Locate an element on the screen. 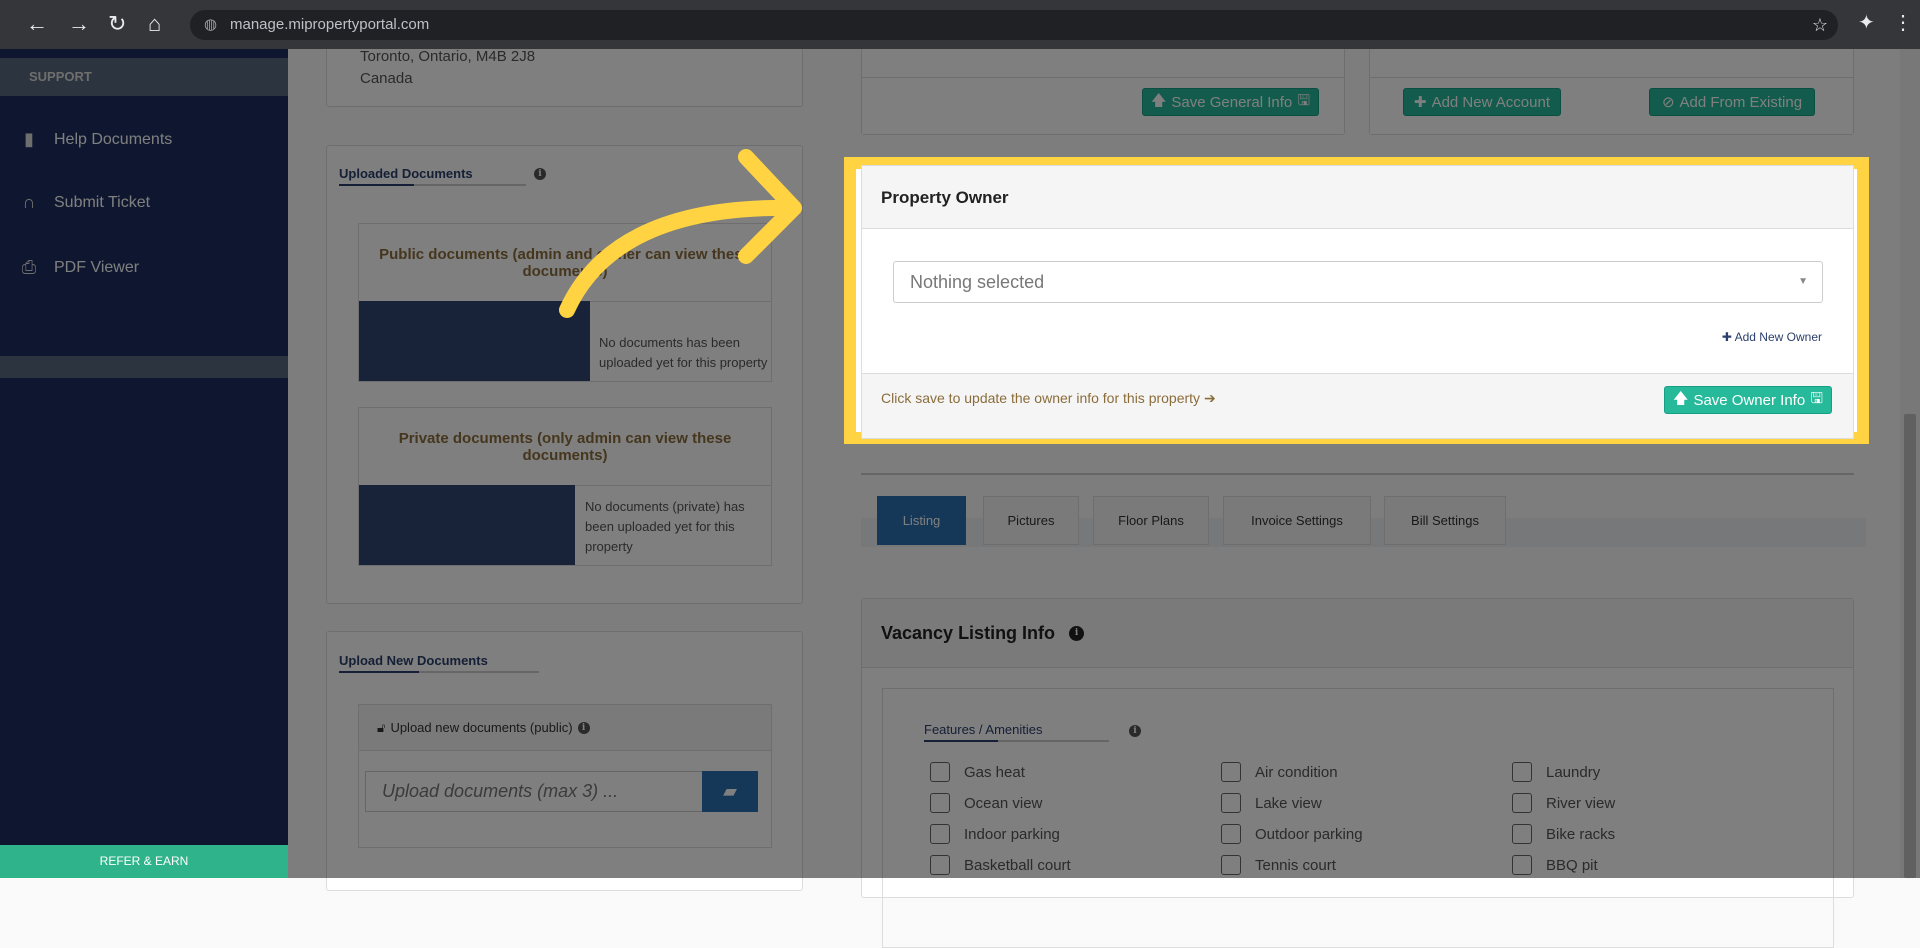  forward-icon: → is located at coordinates (79, 24).